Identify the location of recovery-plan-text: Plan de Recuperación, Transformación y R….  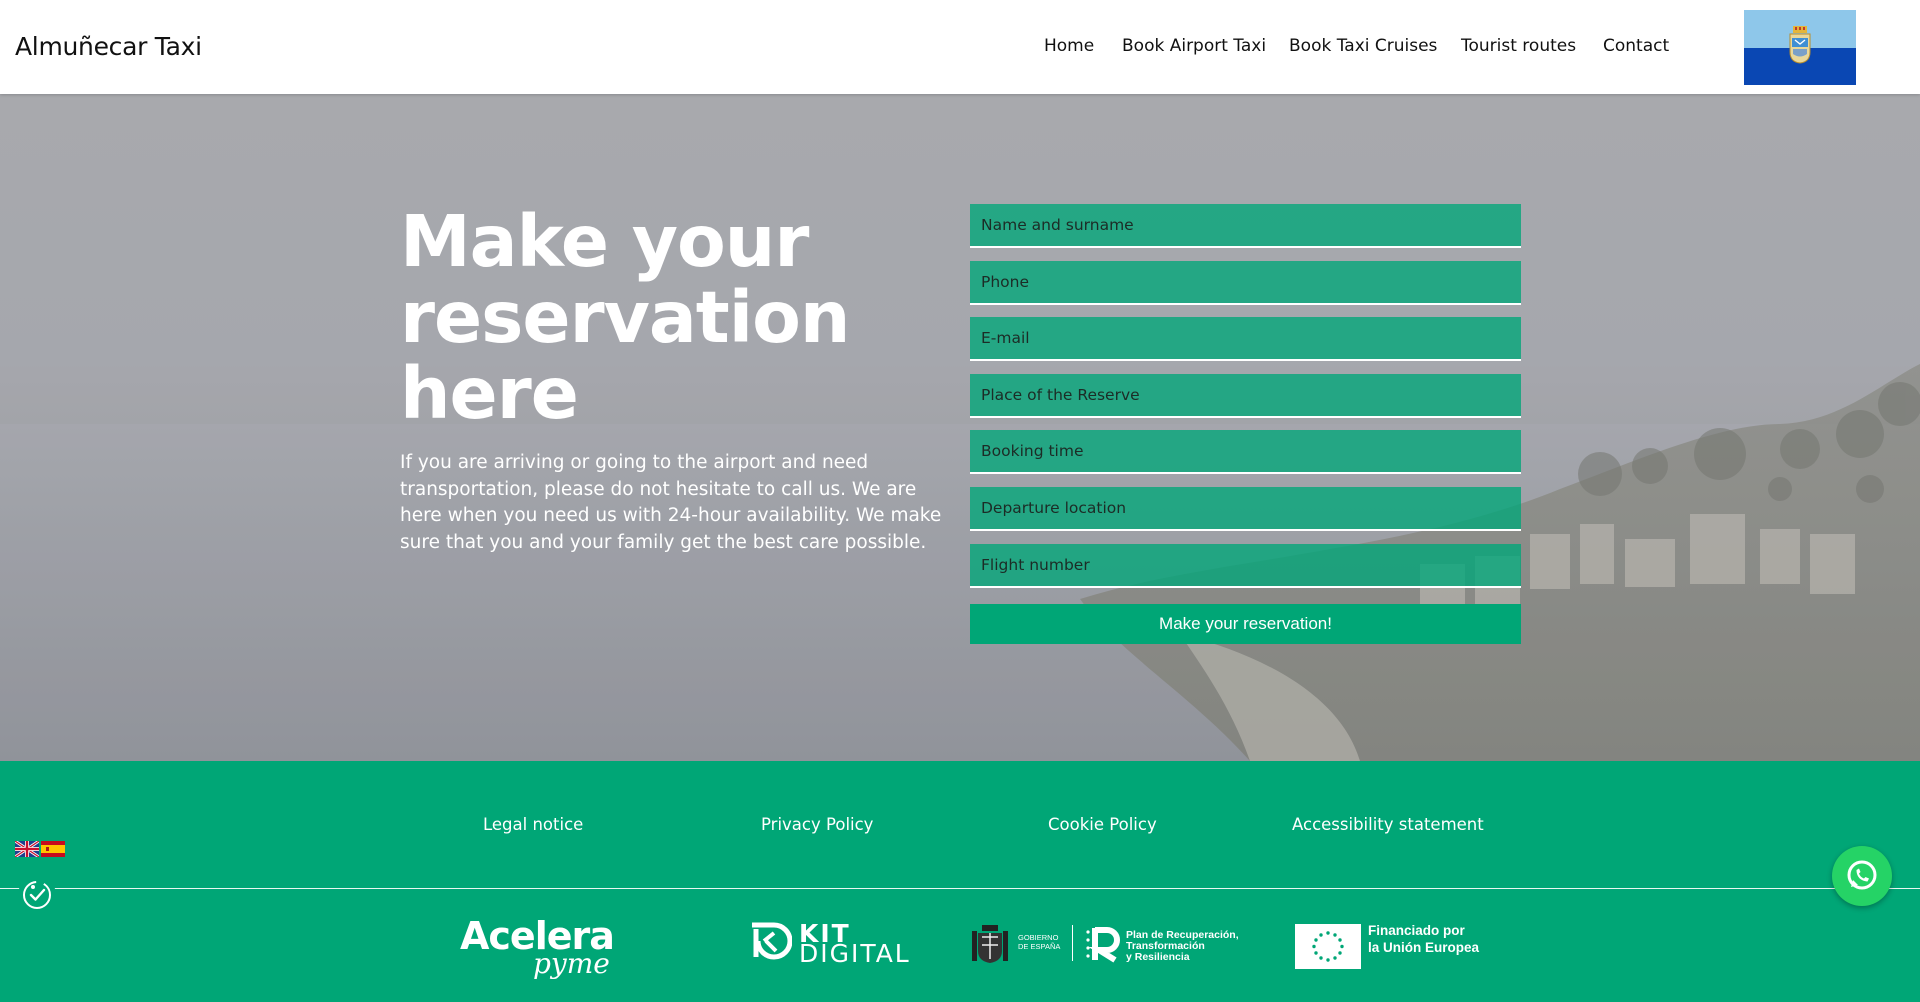
(1182, 946).